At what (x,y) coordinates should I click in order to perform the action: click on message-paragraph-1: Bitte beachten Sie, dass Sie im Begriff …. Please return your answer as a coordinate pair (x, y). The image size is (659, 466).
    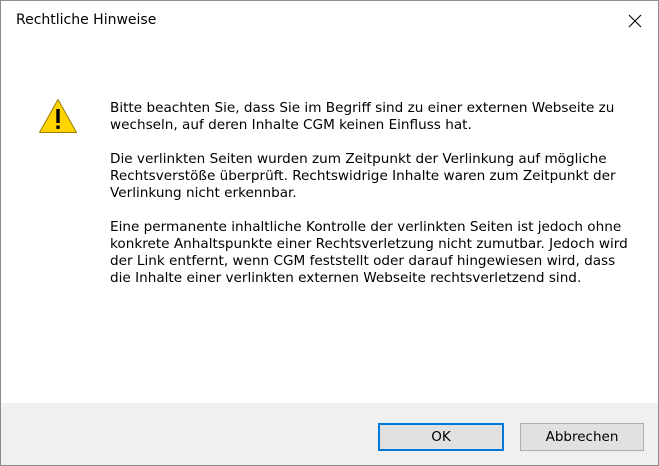
    Looking at the image, I should click on (362, 116).